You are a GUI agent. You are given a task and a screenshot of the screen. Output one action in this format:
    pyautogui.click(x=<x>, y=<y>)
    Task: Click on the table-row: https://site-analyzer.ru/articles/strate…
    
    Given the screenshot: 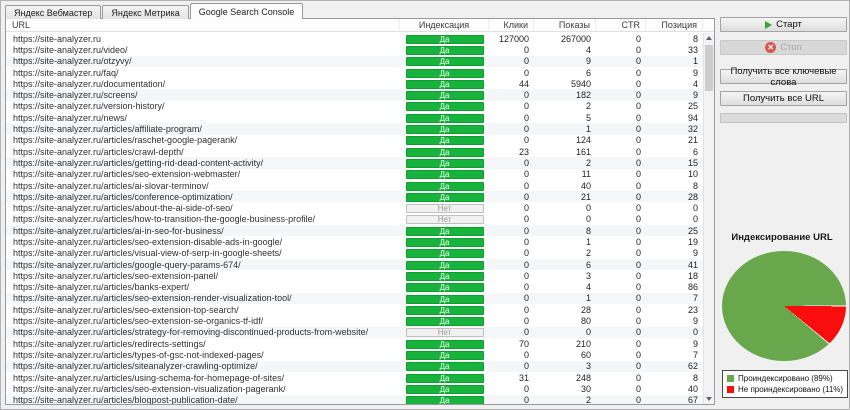 What is the action you would take?
    pyautogui.click(x=354, y=332)
    